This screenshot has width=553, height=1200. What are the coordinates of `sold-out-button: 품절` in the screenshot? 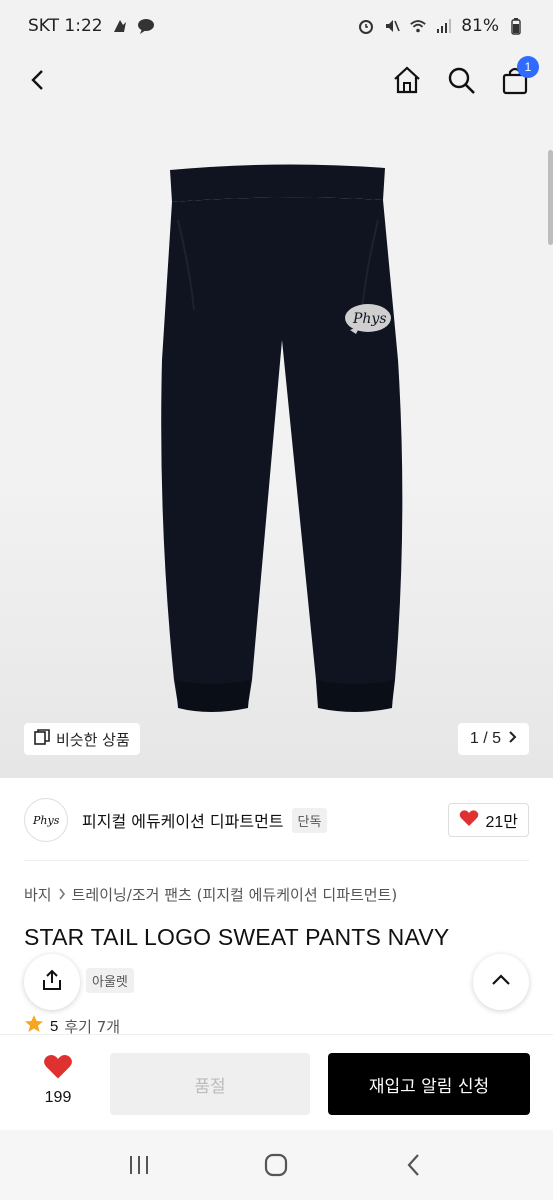 It's located at (210, 1084).